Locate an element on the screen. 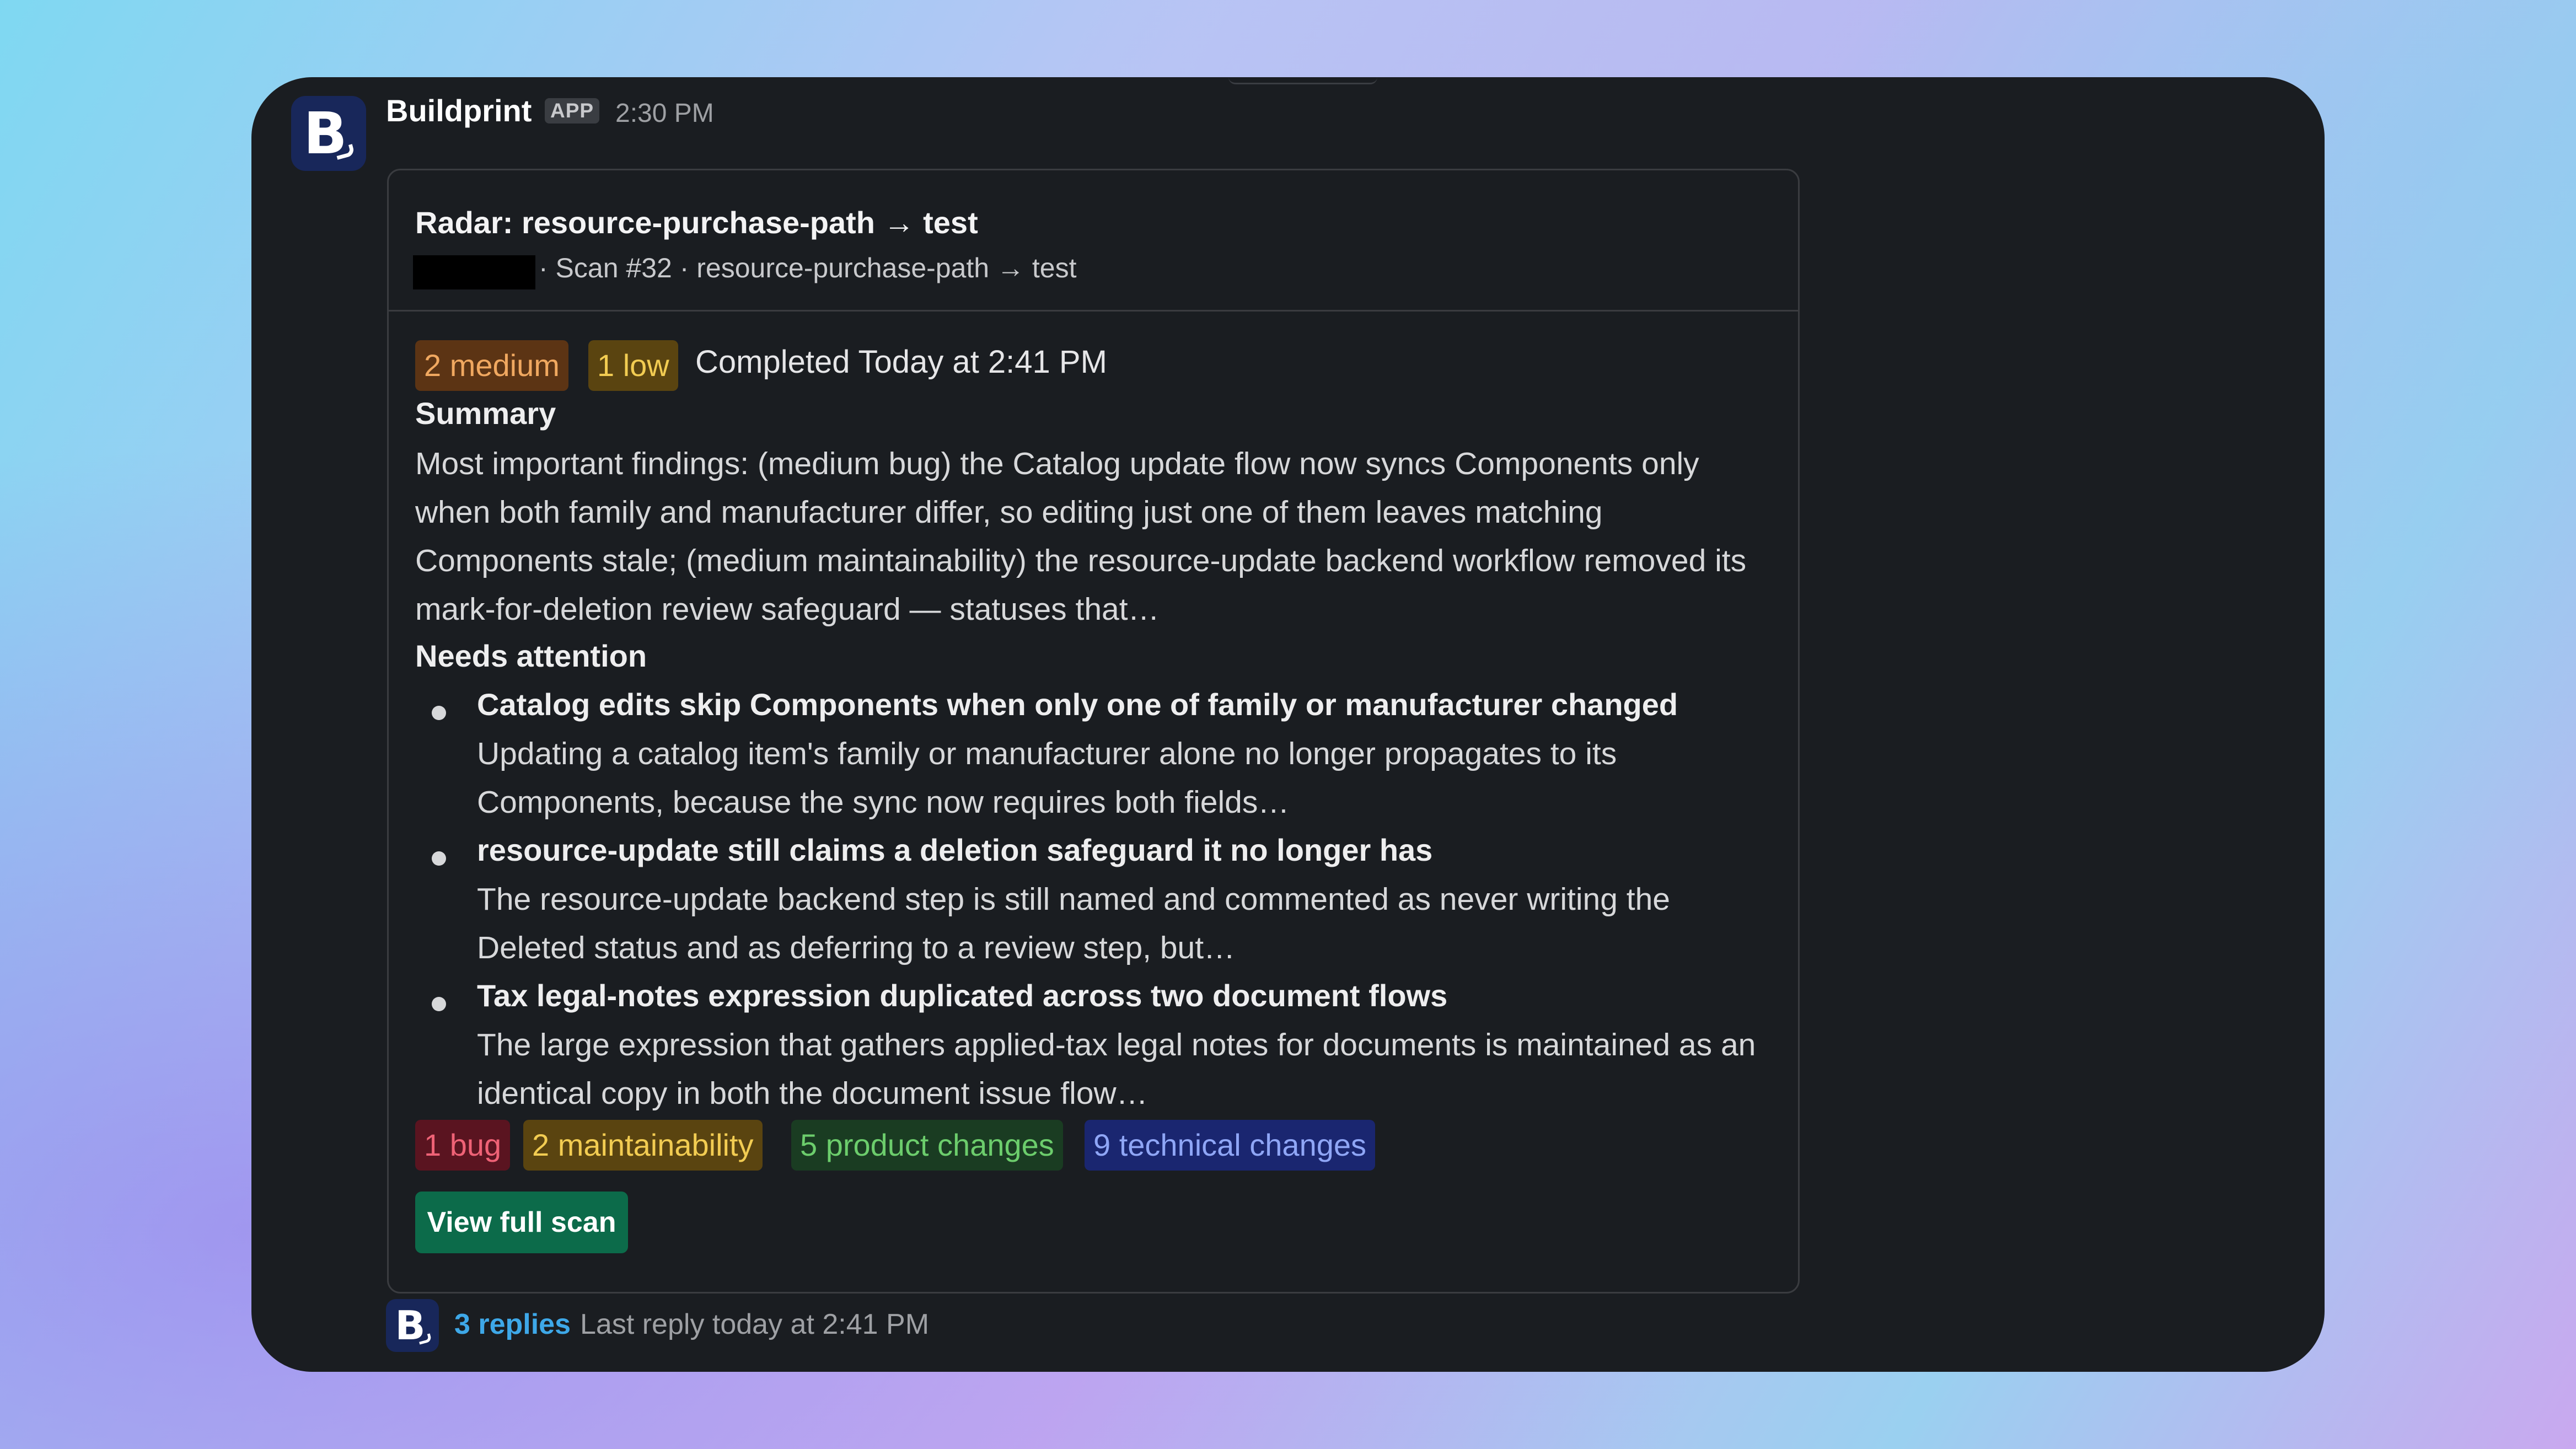 The height and width of the screenshot is (1449, 2576). tag-bug: 1 bug is located at coordinates (463, 1145).